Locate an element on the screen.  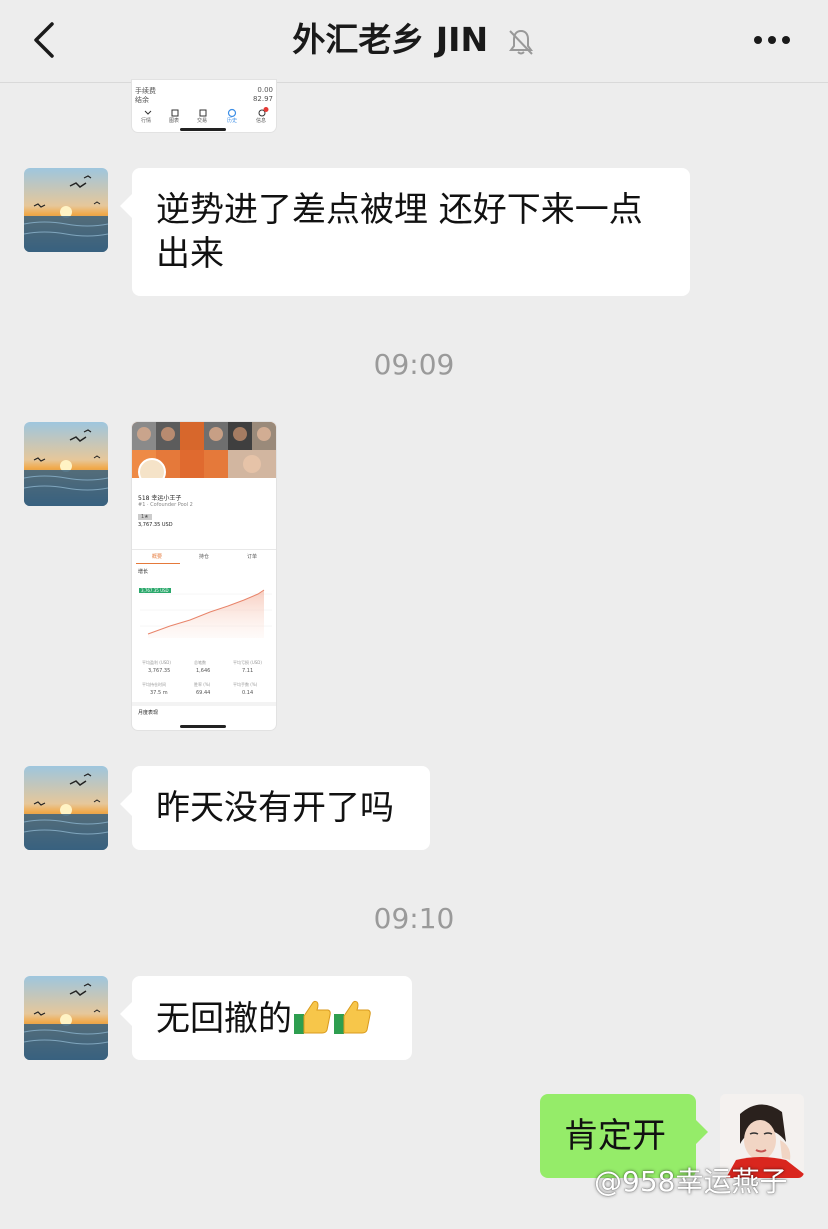
stat-label: 总笔数 is located at coordinates (200, 662).